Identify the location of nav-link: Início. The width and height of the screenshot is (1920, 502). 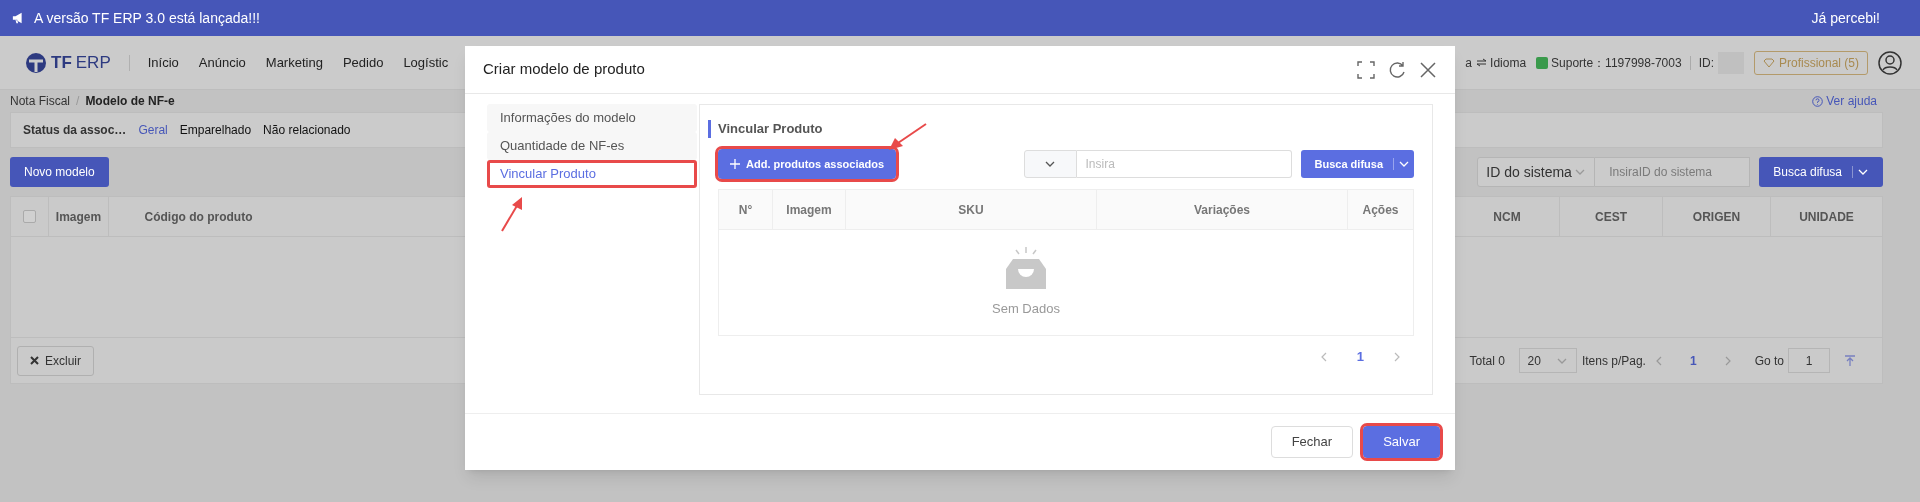
(163, 62).